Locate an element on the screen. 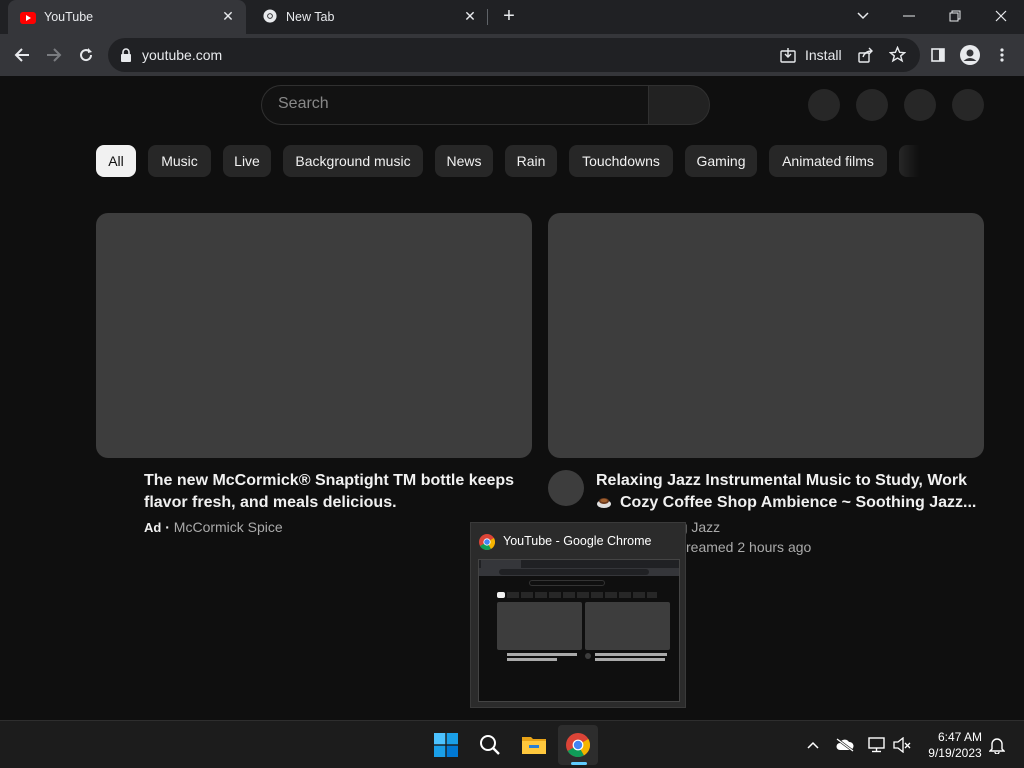  install-app-icon is located at coordinates (788, 55).